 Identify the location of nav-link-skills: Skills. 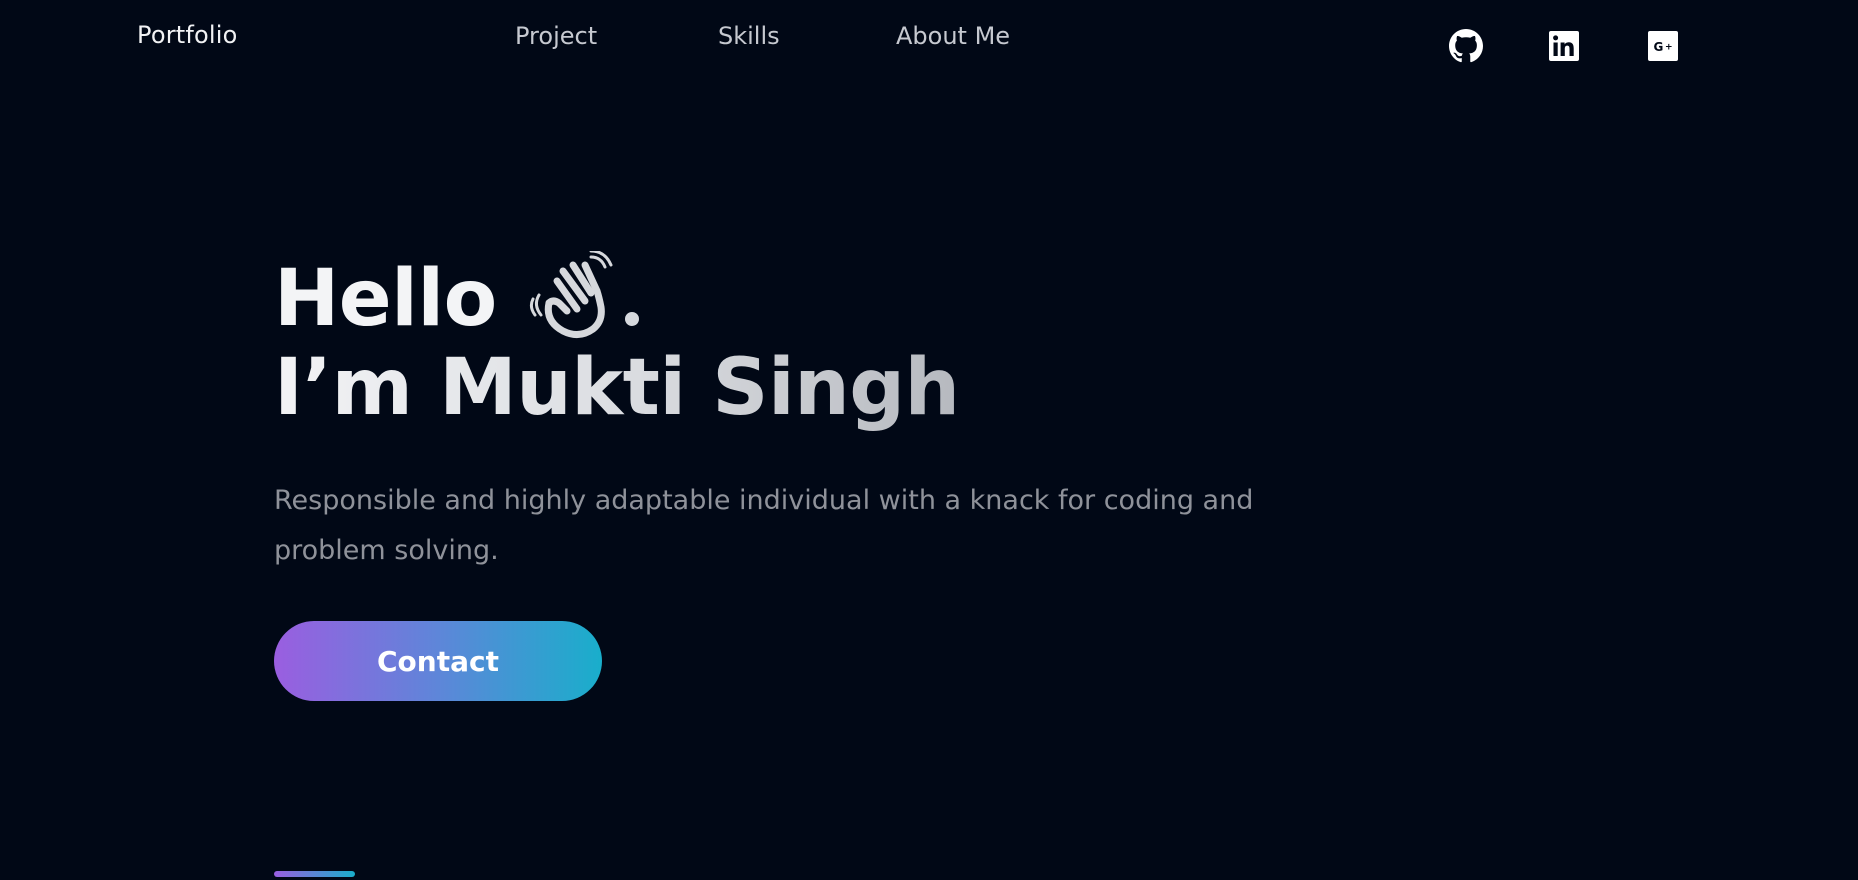
(749, 36).